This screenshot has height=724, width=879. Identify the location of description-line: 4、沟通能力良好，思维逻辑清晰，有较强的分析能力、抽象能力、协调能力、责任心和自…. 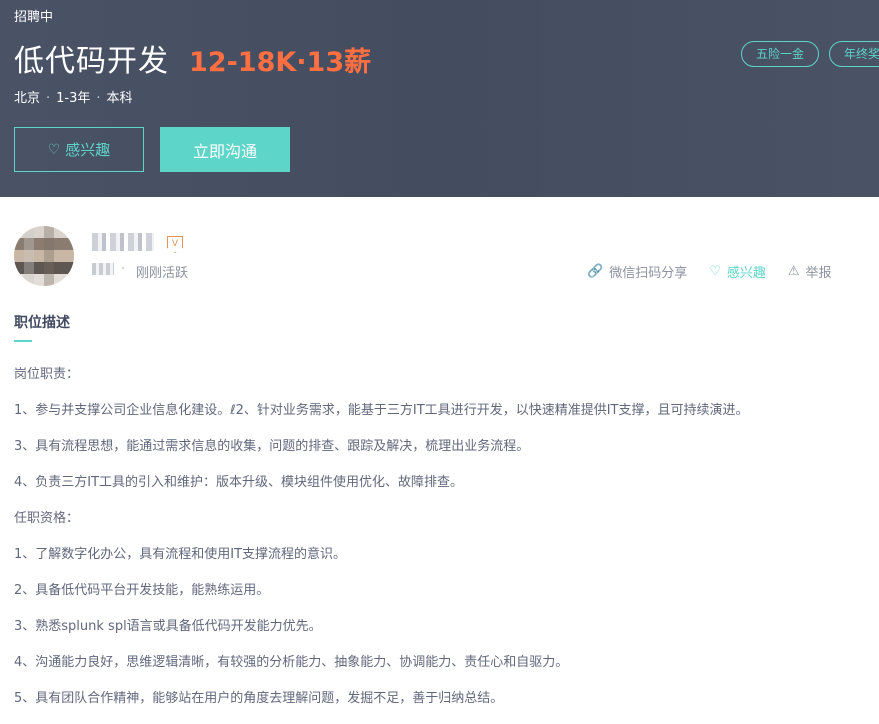
(291, 662).